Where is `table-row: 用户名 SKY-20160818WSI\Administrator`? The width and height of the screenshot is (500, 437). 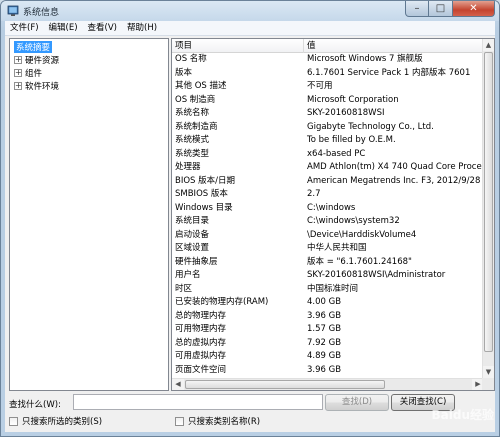
table-row: 用户名 SKY-20160818WSI\Administrator is located at coordinates (331, 276).